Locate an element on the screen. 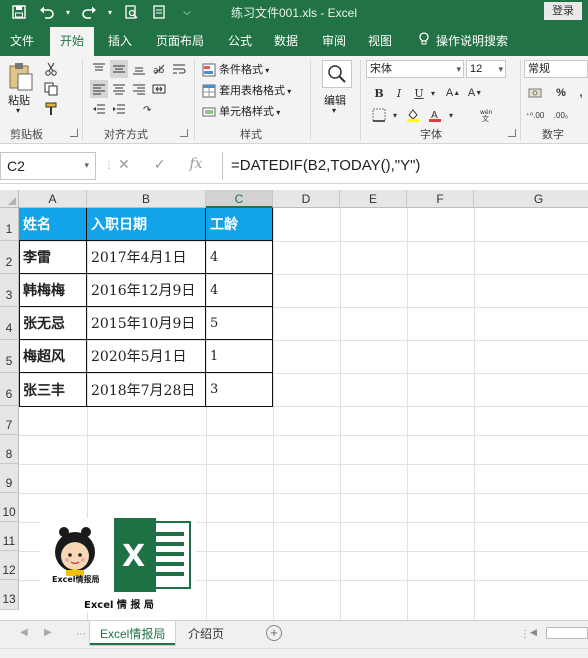 This screenshot has height=658, width=588. italic-icon: I is located at coordinates (399, 93).